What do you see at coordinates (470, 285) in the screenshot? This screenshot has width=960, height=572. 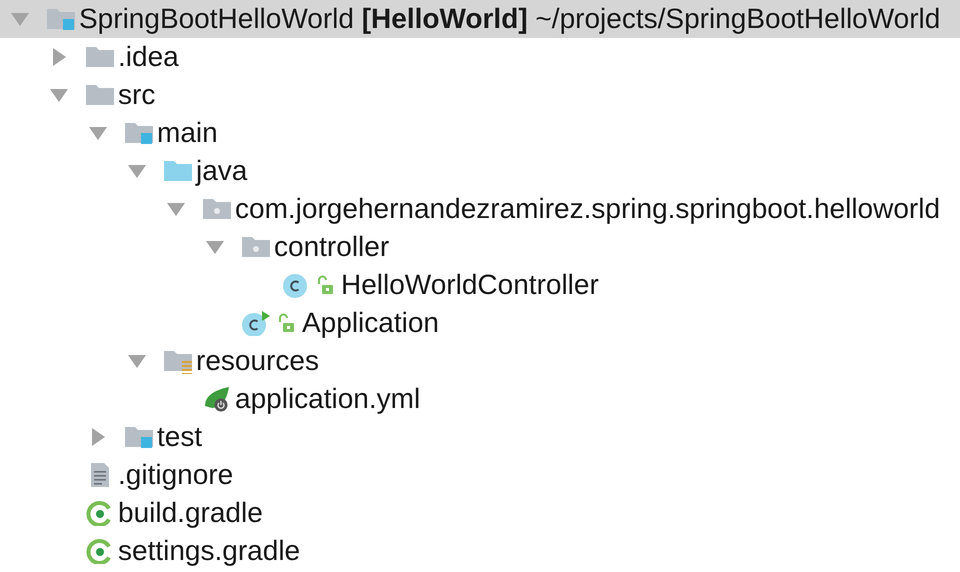 I see `item-label: HelloWorldController` at bounding box center [470, 285].